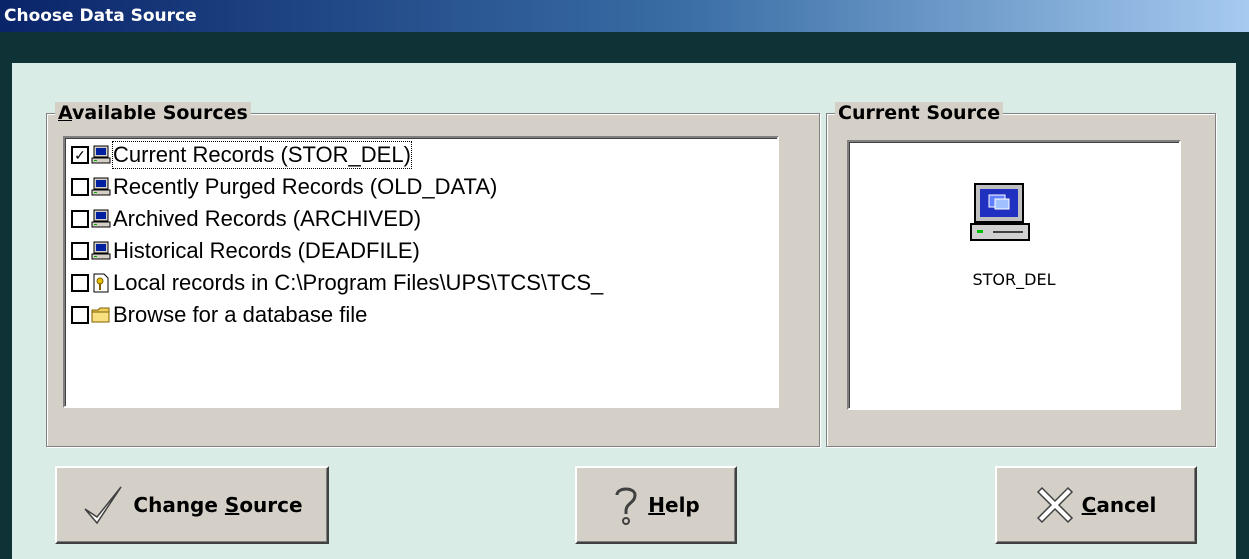 This screenshot has height=559, width=1249. I want to click on cancel-button: Cancel, so click(1096, 505).